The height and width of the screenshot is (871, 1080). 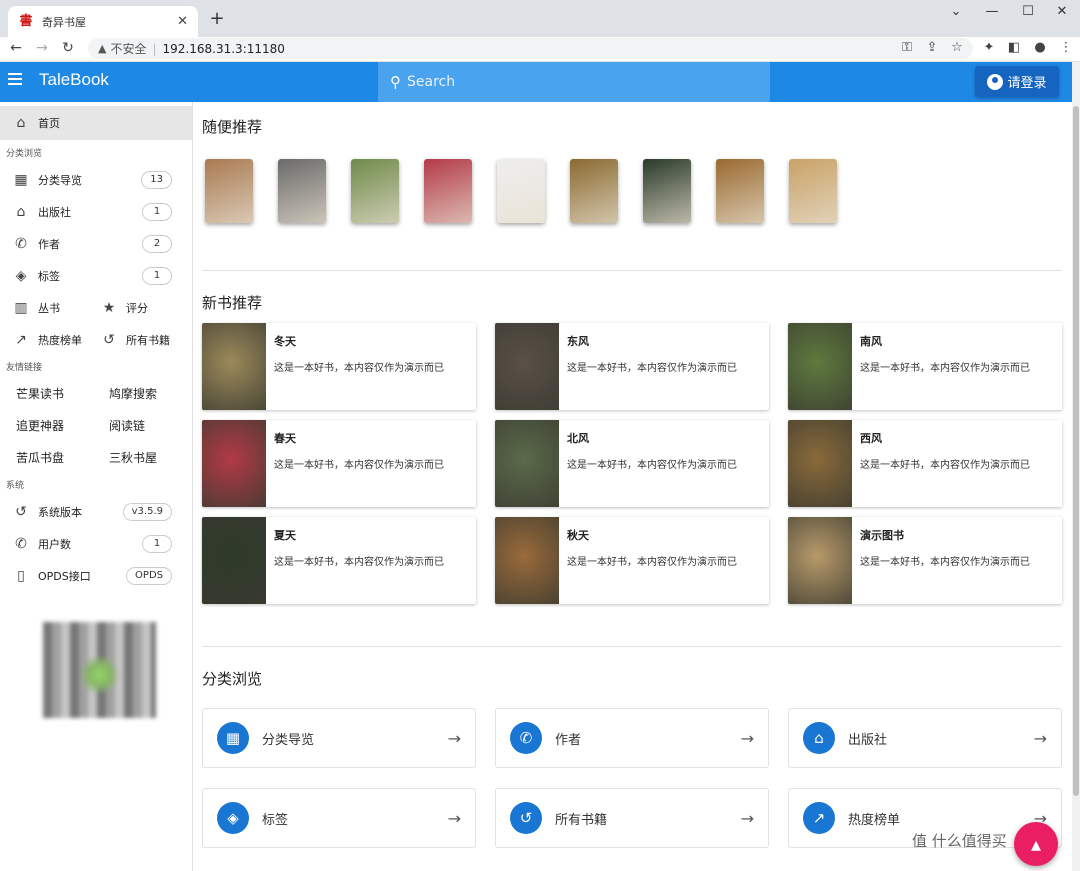 What do you see at coordinates (232, 303) in the screenshot?
I see `new-books-title: 新书推荐` at bounding box center [232, 303].